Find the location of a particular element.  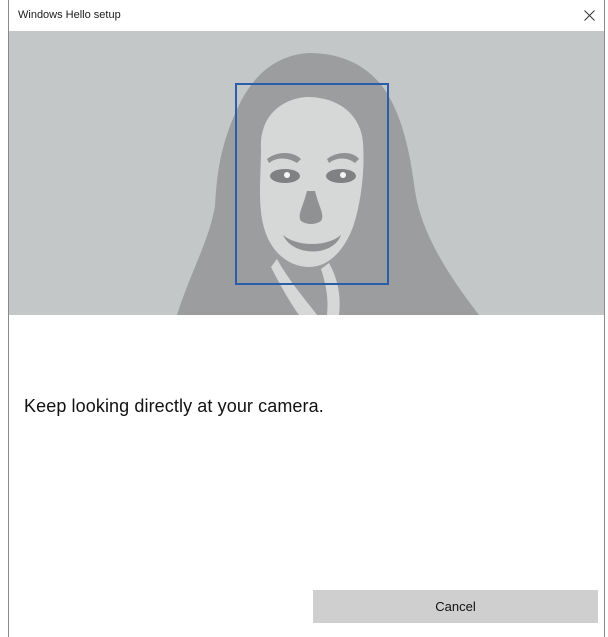

instruction-text: Keep looking directly at your camera. is located at coordinates (174, 406).